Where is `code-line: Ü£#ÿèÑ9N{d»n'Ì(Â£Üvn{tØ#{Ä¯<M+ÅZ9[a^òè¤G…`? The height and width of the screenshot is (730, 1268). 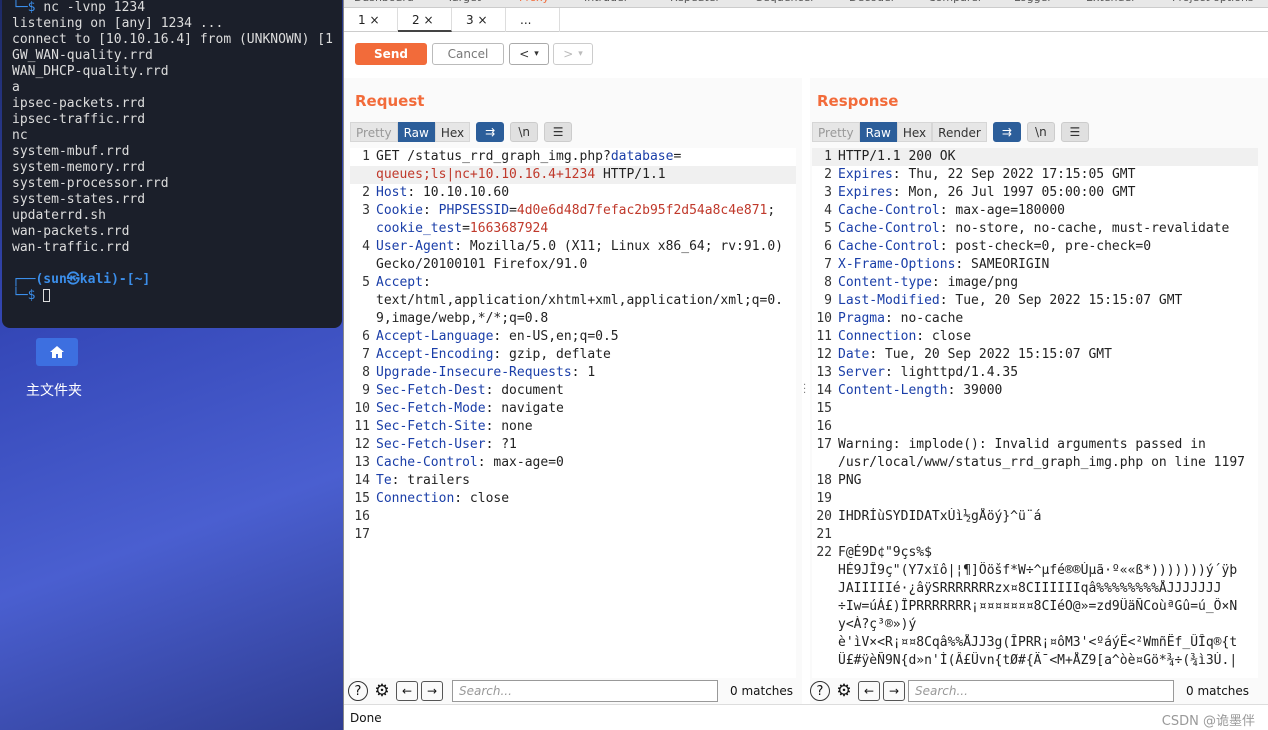 code-line: Ü£#ÿèÑ9N{d»n'Ì(Â£Üvn{tØ#{Ä¯<M+ÅZ9[a^òè¤G… is located at coordinates (1035, 661).